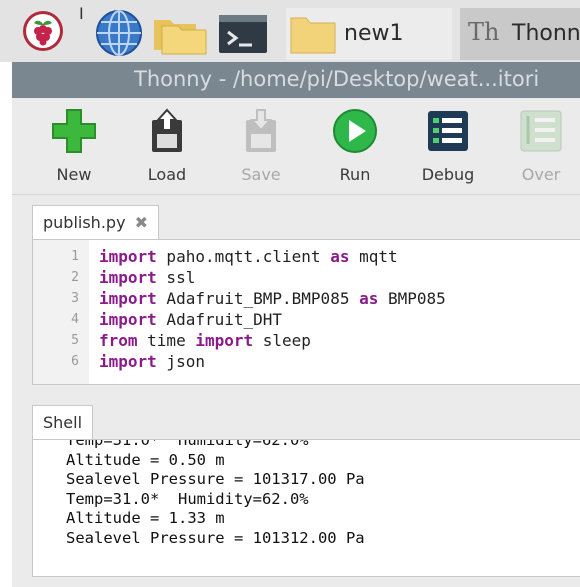 This screenshot has width=580, height=587. I want to click on load-icon, so click(167, 130).